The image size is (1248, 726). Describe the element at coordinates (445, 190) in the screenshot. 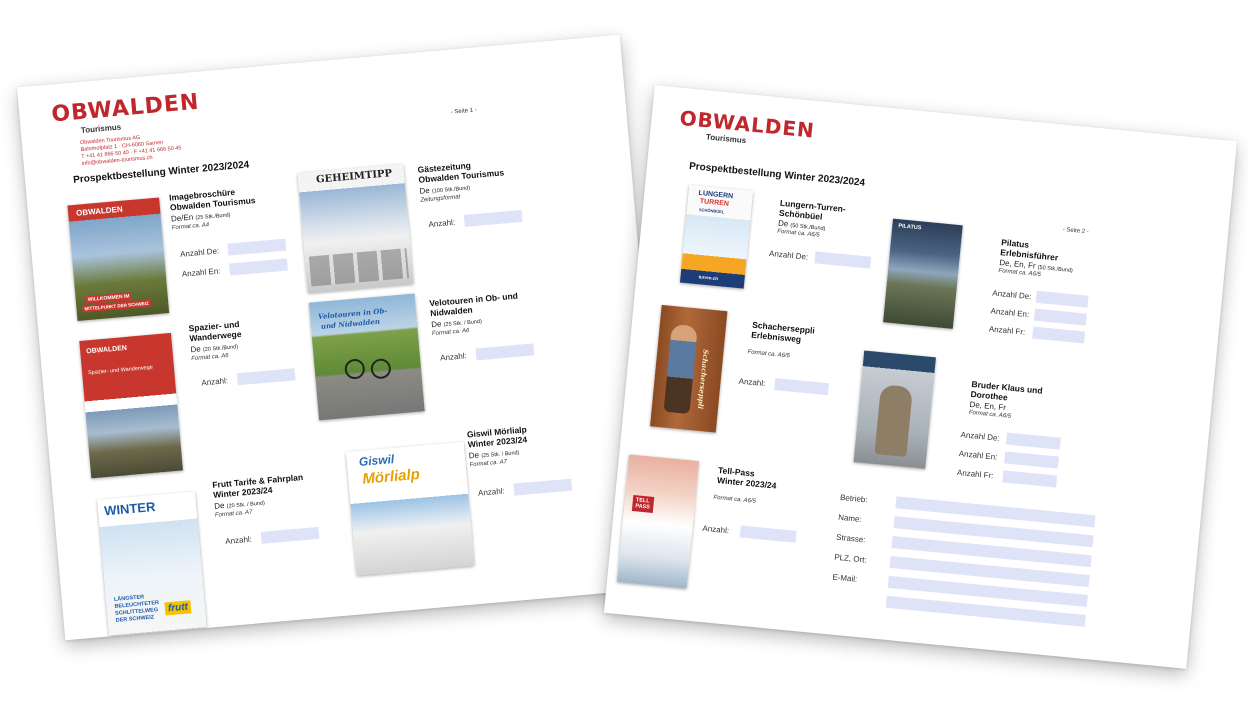

I see `item-languages: De (100 Stk./Bund)` at that location.